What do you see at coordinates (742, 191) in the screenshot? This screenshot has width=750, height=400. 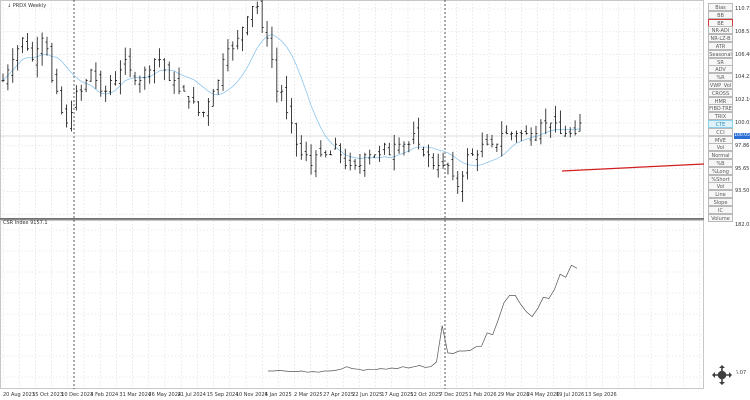 I see `price-tick: 93.50` at bounding box center [742, 191].